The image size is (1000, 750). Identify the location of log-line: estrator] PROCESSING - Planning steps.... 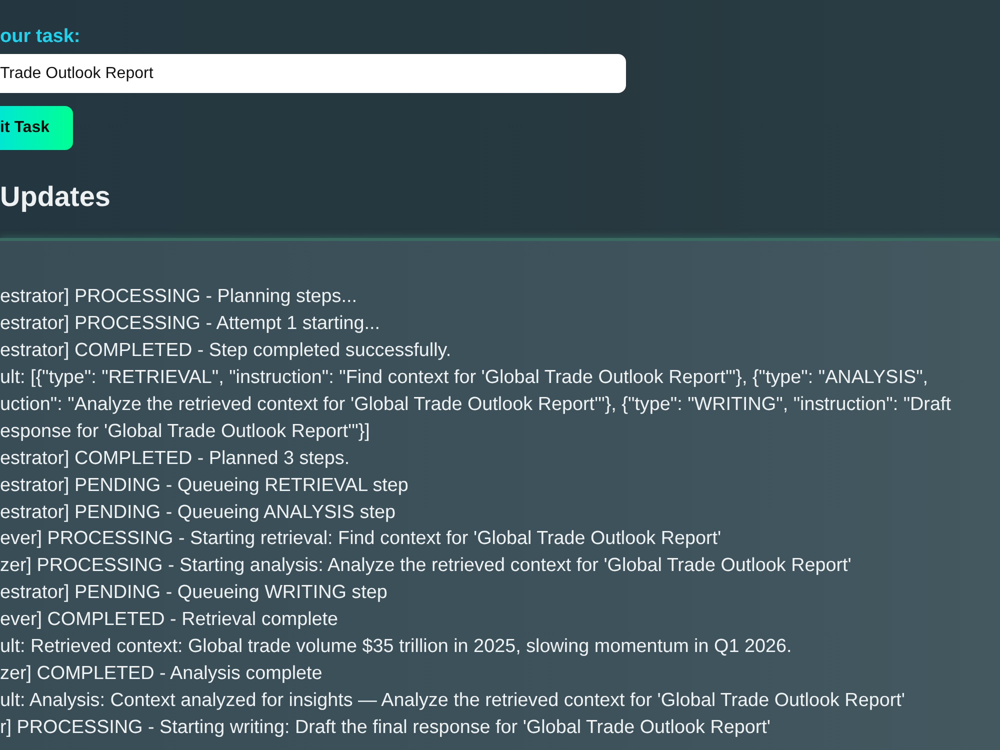
(178, 297).